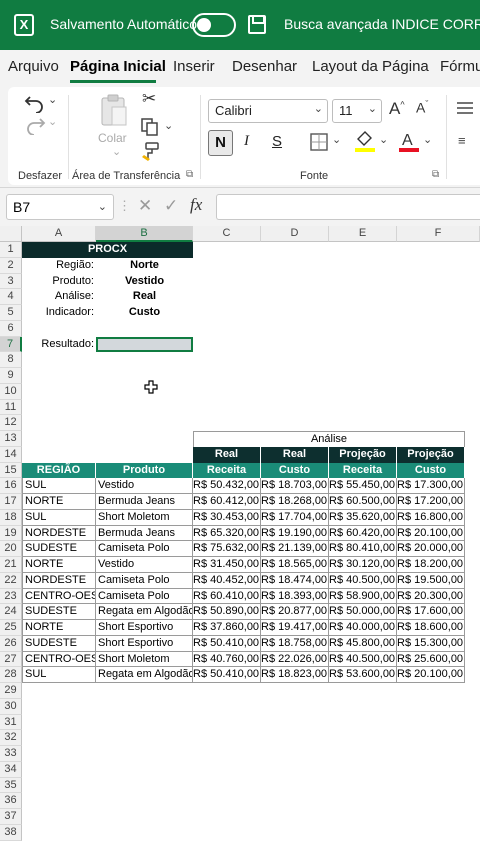 The width and height of the screenshot is (480, 854). What do you see at coordinates (112, 138) in the screenshot?
I see `paste-label: Colar` at bounding box center [112, 138].